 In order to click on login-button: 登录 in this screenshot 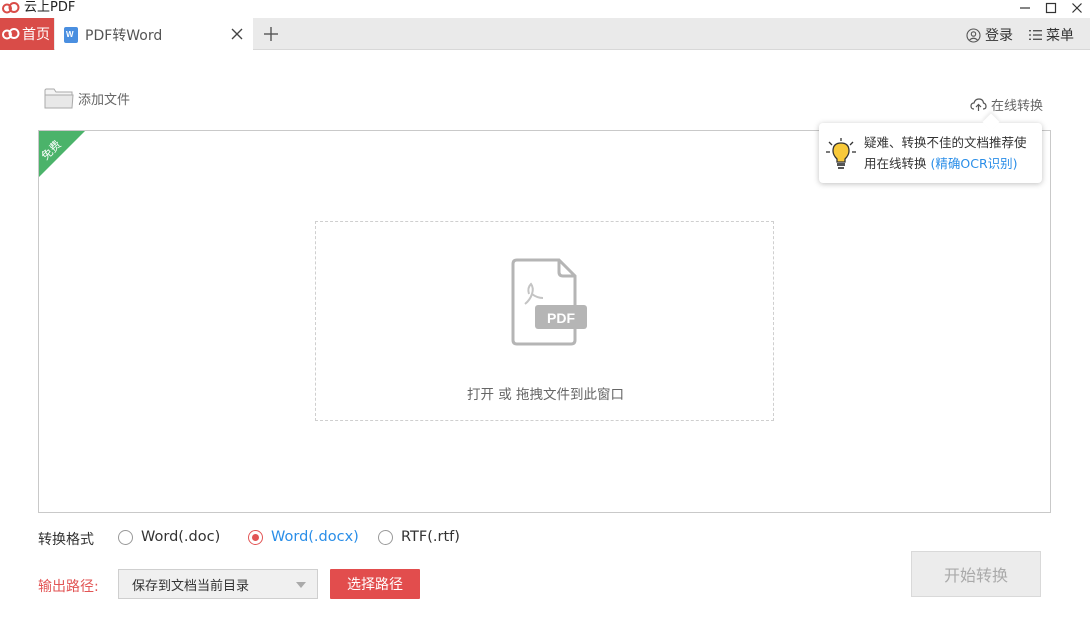, I will do `click(989, 35)`.